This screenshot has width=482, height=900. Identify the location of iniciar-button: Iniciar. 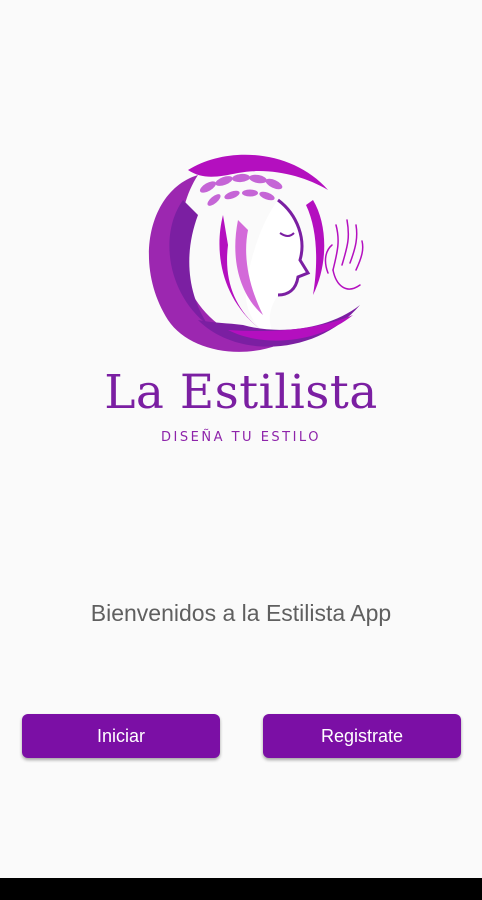
(121, 736).